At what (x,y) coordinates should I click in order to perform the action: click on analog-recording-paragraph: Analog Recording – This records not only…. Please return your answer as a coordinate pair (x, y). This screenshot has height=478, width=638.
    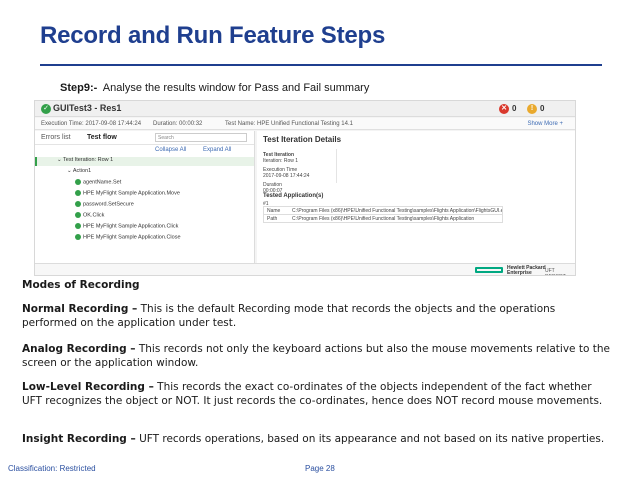
    Looking at the image, I should click on (316, 356).